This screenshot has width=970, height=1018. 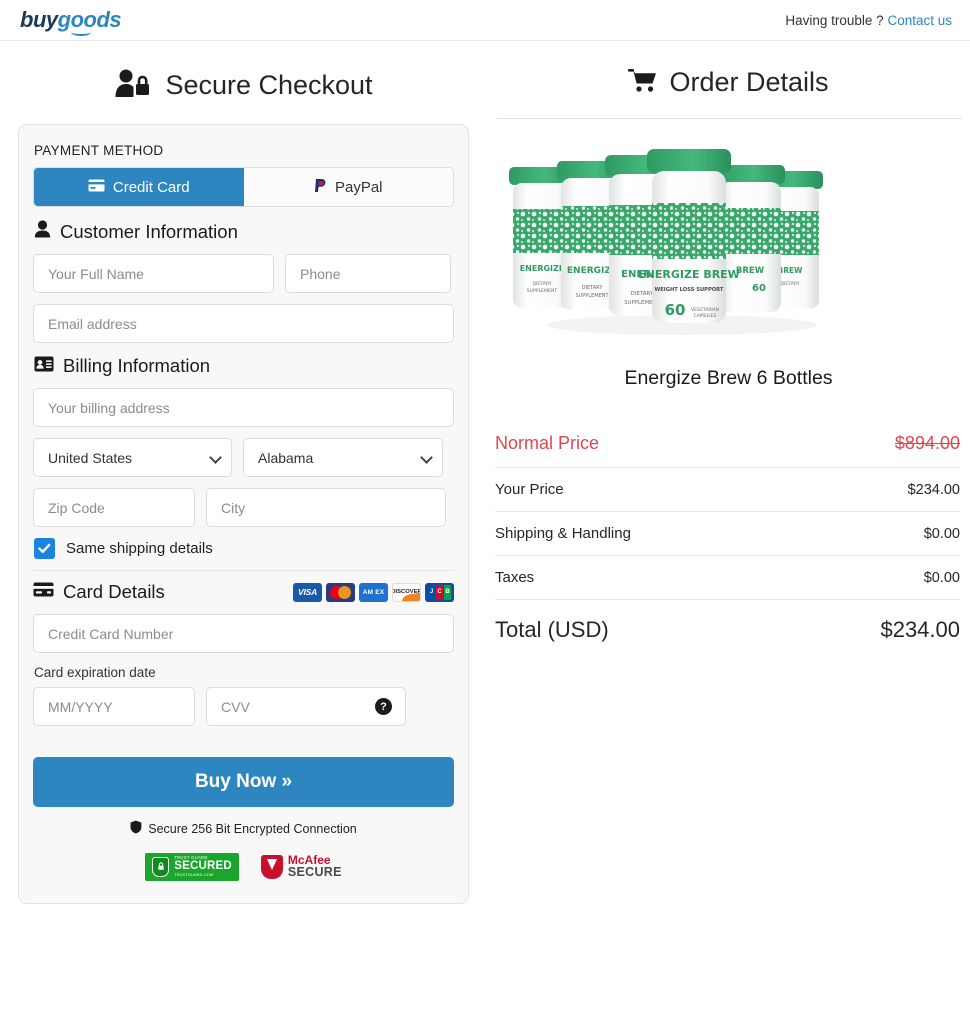 I want to click on secure-connection-note: Secure 256 Bit Encrypted Connection, so click(x=243, y=828).